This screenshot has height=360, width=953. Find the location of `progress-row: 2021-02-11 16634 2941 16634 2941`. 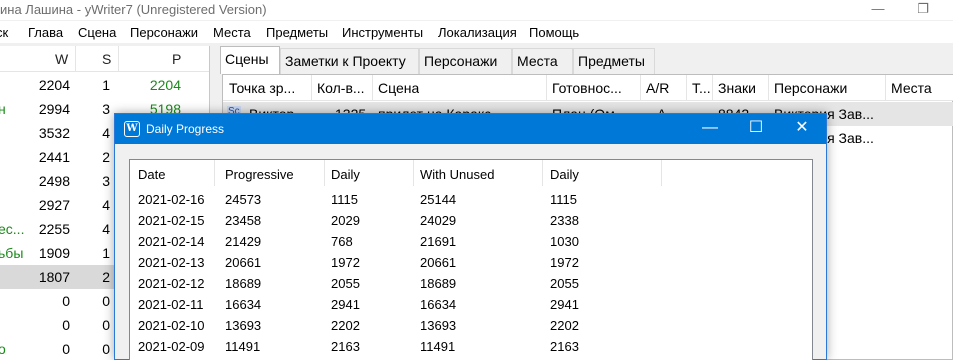

progress-row: 2021-02-11 16634 2941 16634 2941 is located at coordinates (471, 303).